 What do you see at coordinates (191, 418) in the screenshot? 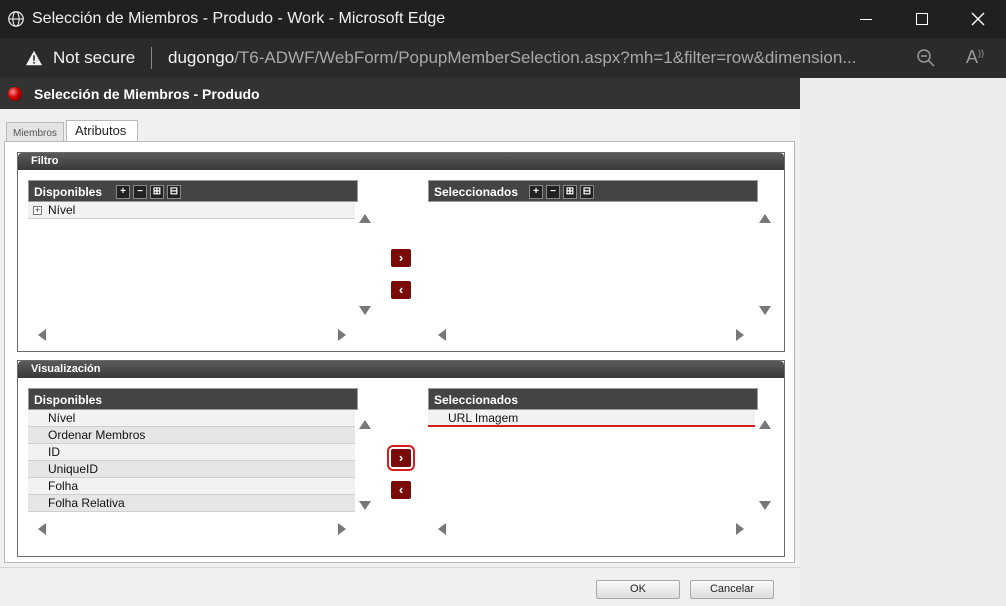
I see `list-item: Nível` at bounding box center [191, 418].